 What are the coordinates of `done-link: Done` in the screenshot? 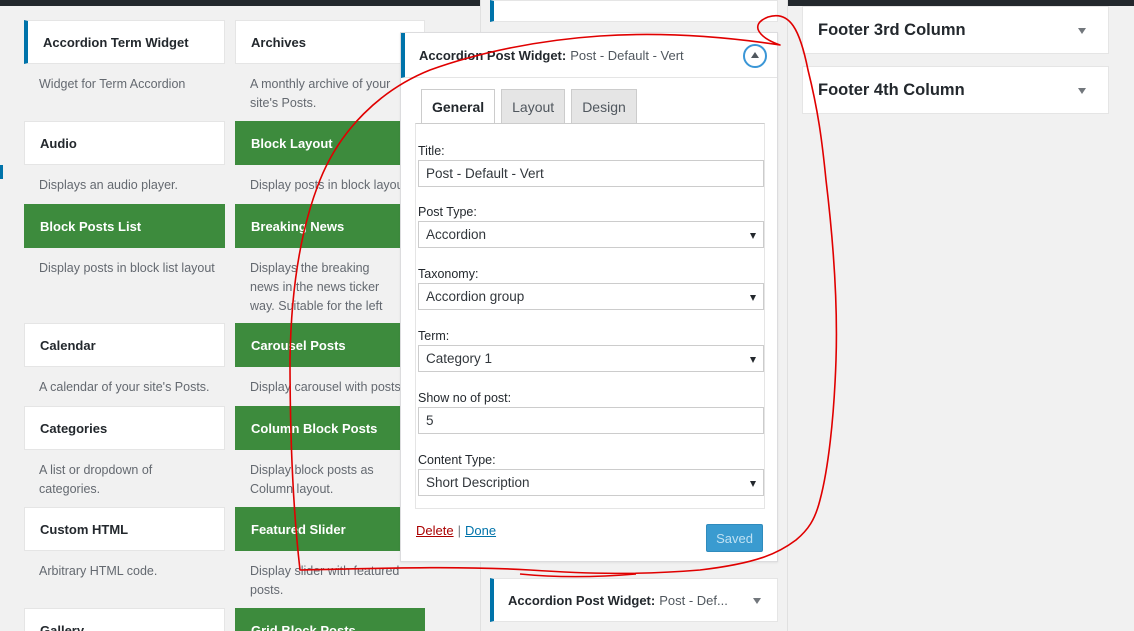 It's located at (480, 530).